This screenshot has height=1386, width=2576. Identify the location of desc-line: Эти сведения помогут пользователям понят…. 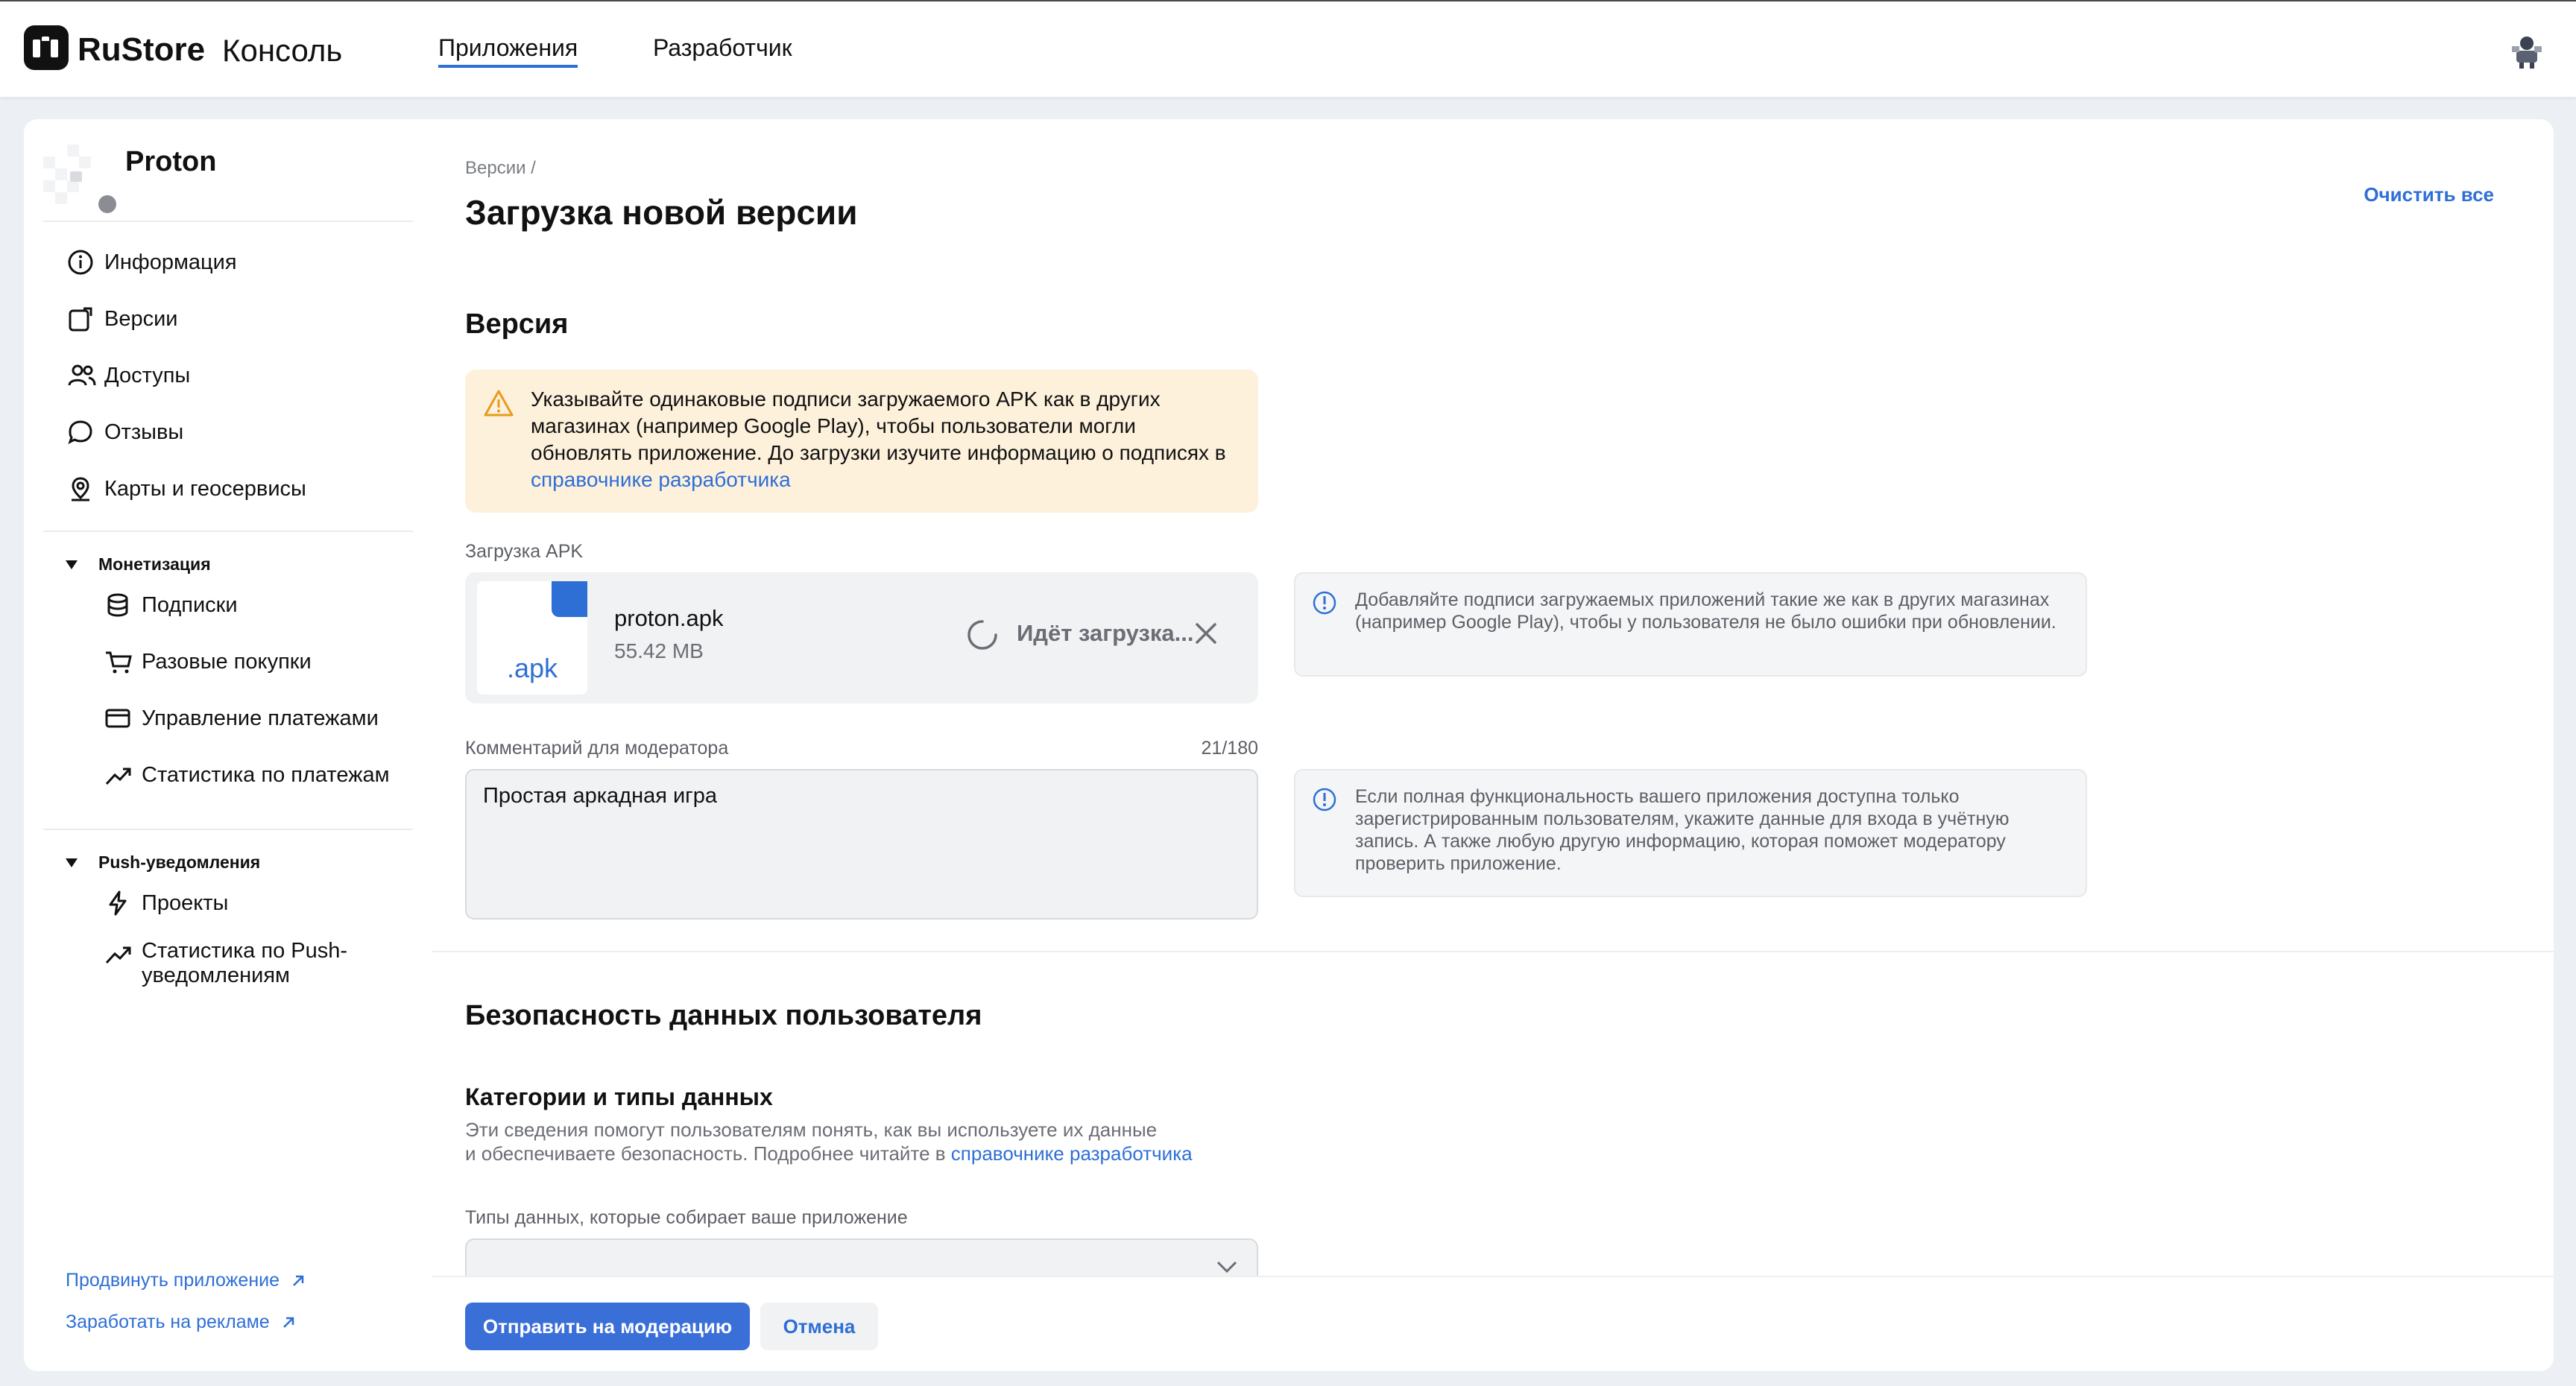
(811, 1129).